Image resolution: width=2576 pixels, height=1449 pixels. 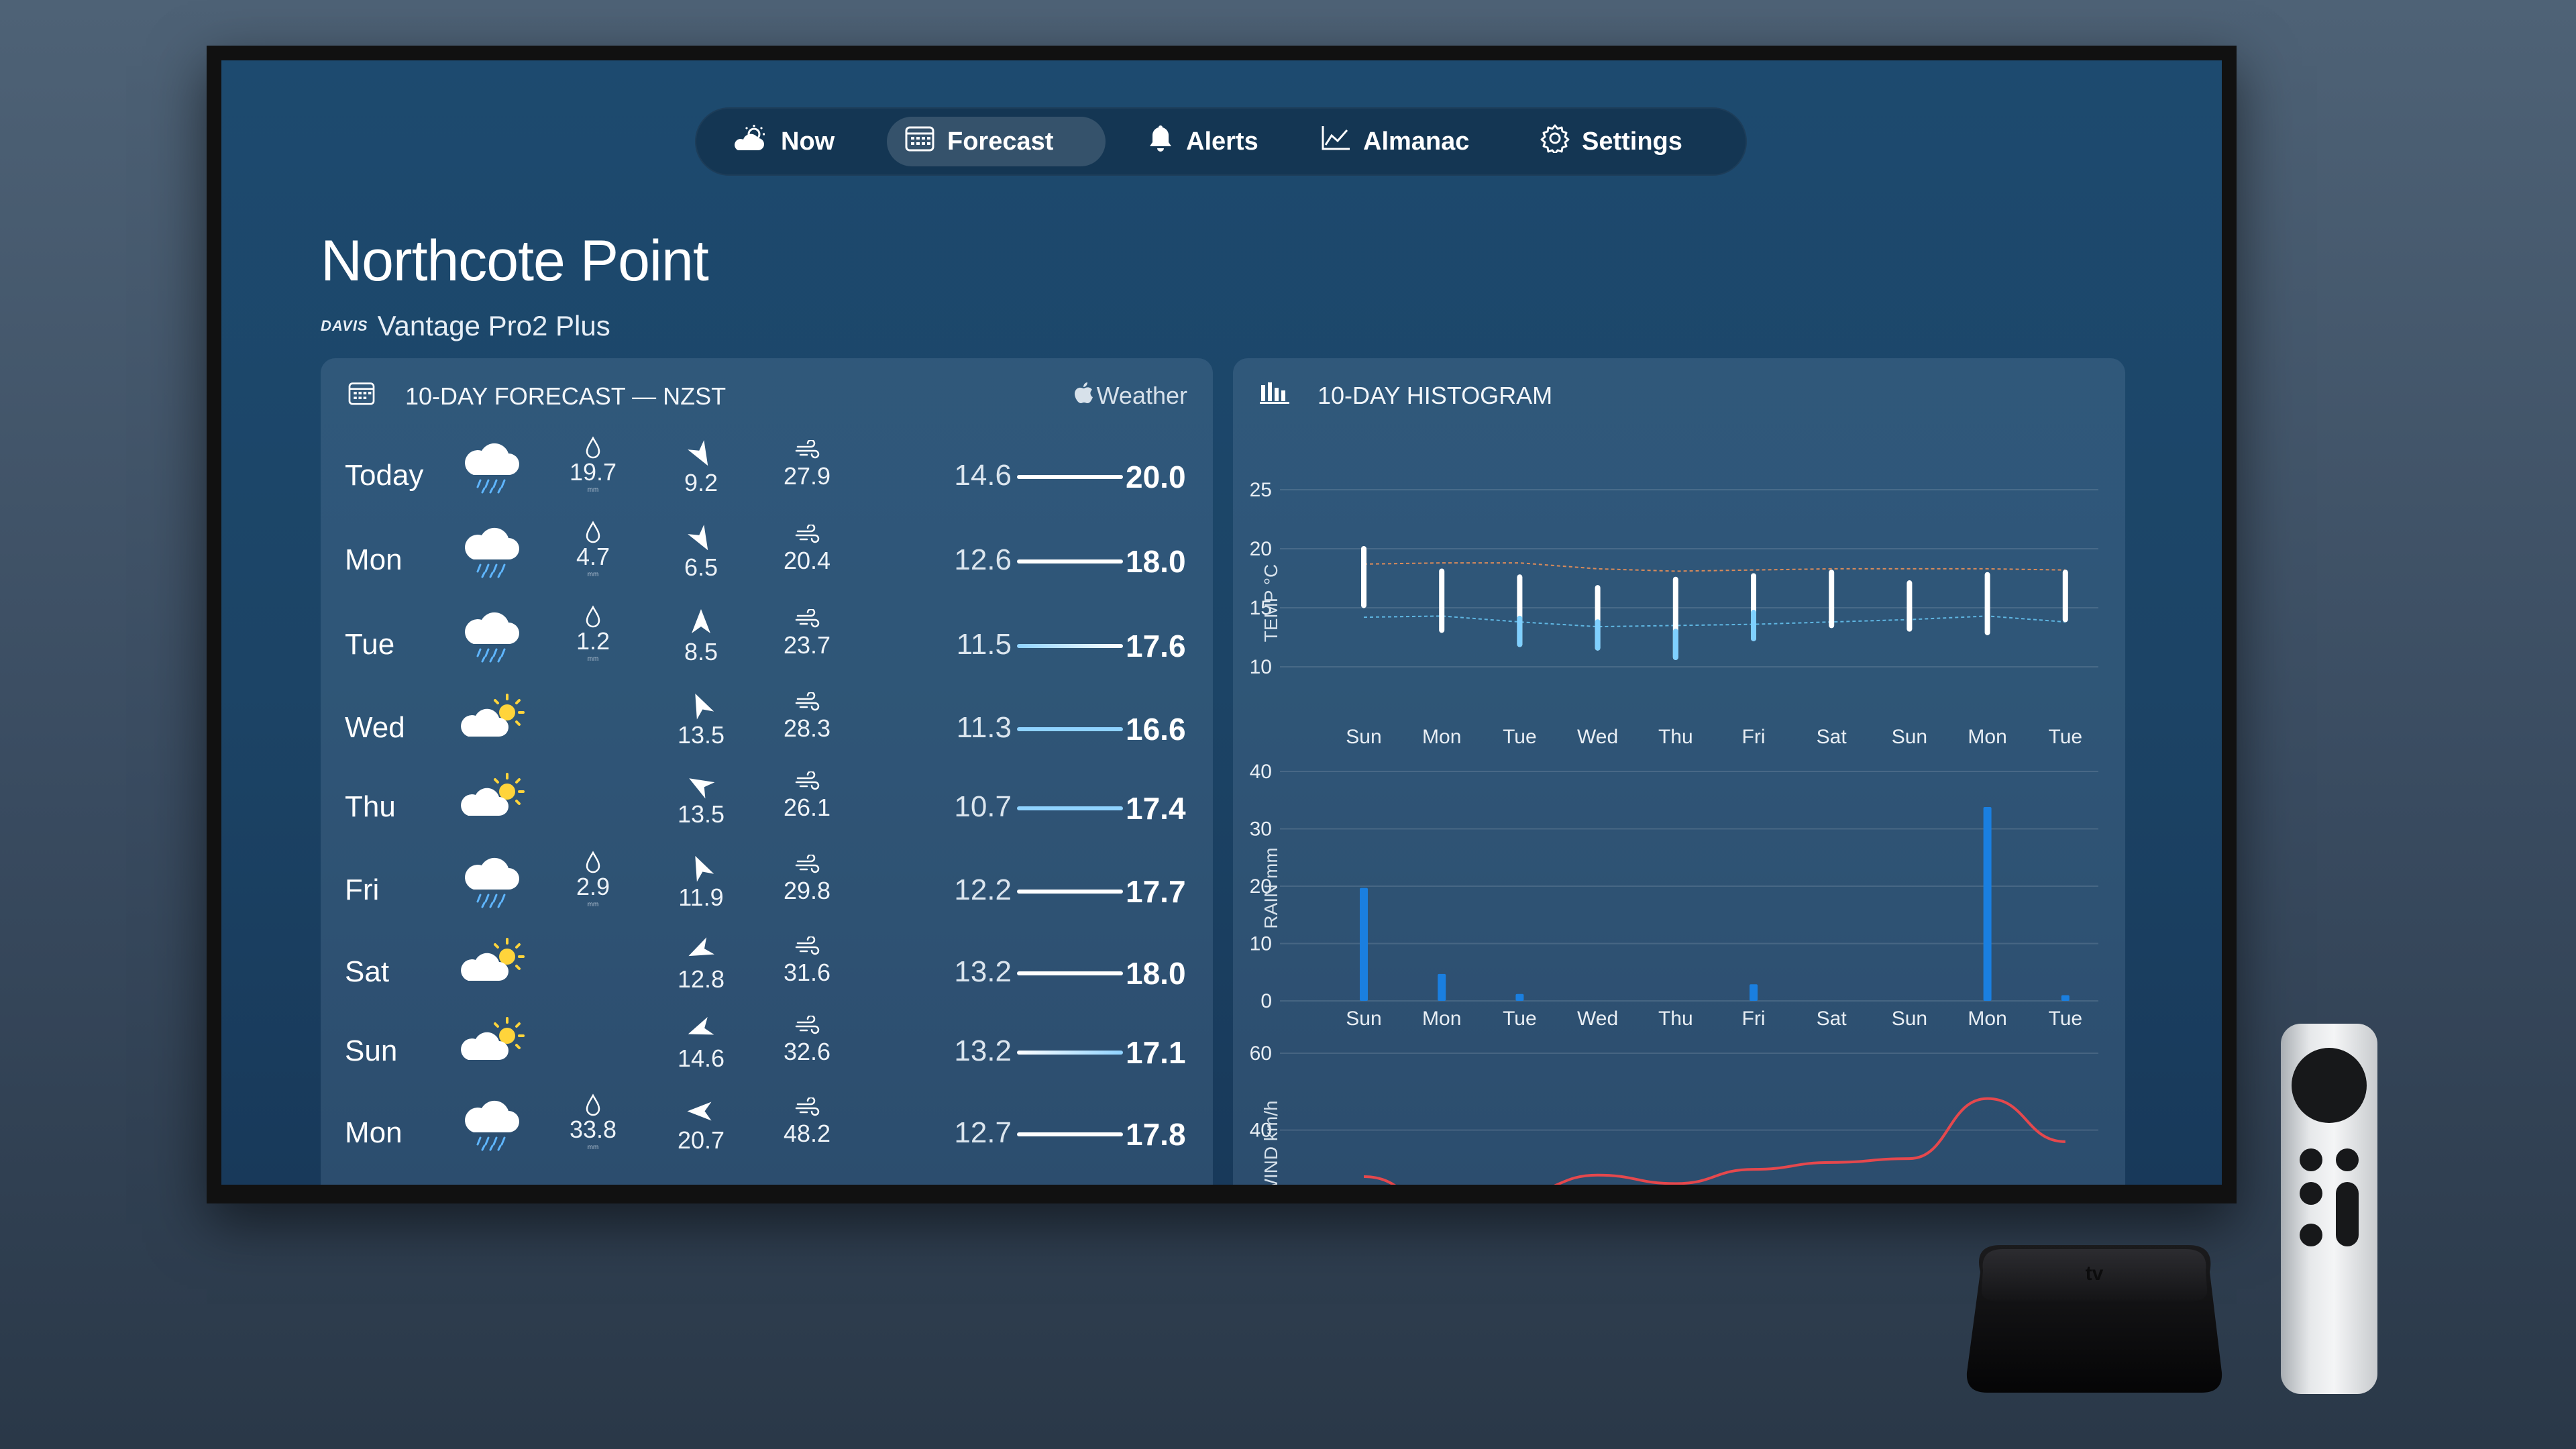 I want to click on gust-value: 27.9, so click(x=807, y=476).